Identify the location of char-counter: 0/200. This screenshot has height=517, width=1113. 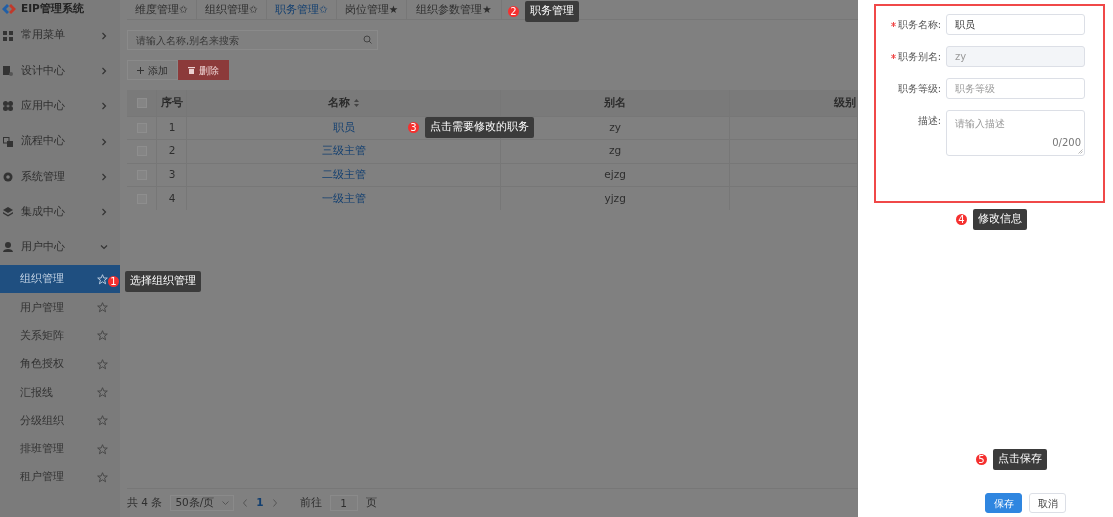
(1066, 143).